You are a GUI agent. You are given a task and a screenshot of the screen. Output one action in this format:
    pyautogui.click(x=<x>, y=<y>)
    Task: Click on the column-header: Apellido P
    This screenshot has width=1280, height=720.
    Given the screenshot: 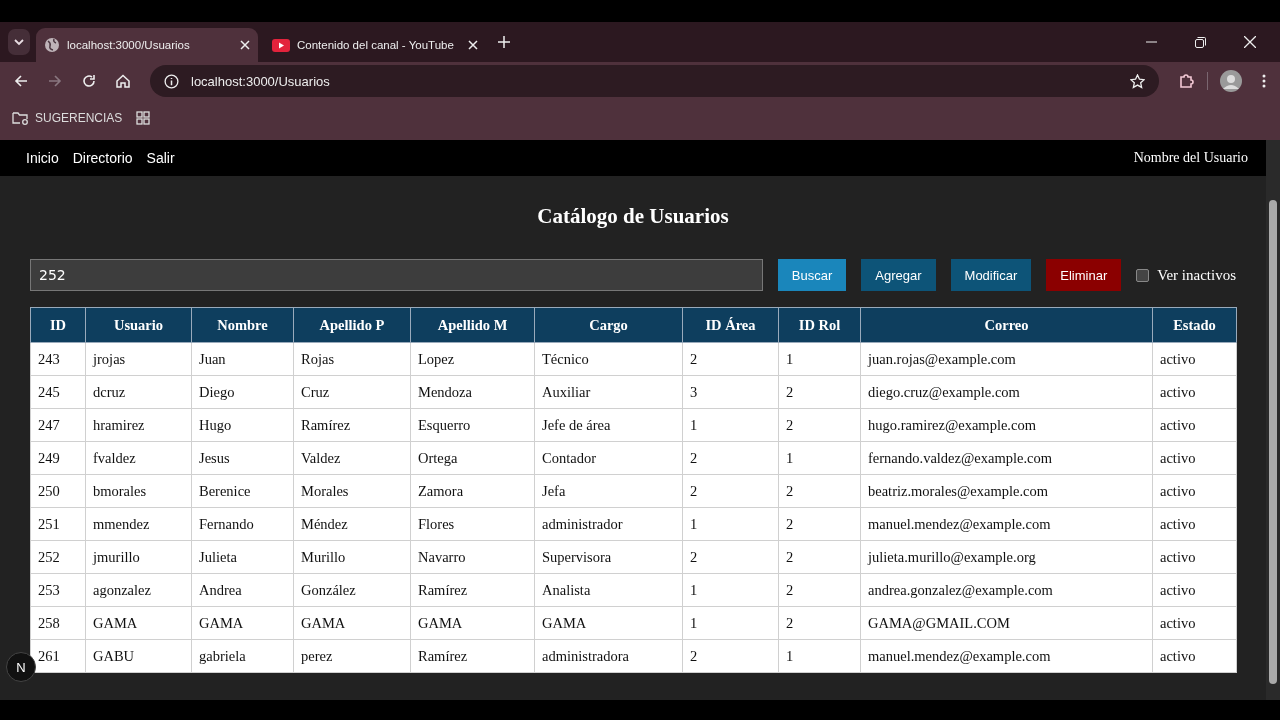 What is the action you would take?
    pyautogui.click(x=352, y=325)
    